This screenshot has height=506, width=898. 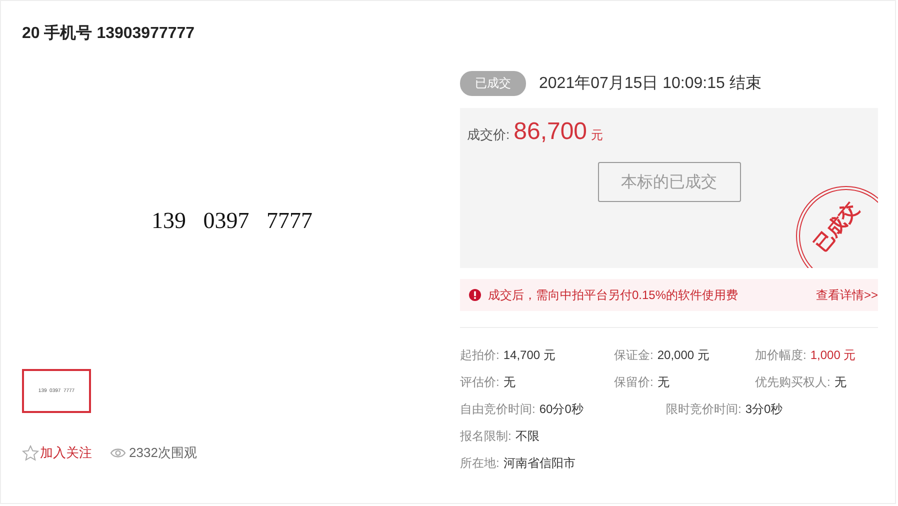 What do you see at coordinates (480, 463) in the screenshot?
I see `info-label: 所在地:` at bounding box center [480, 463].